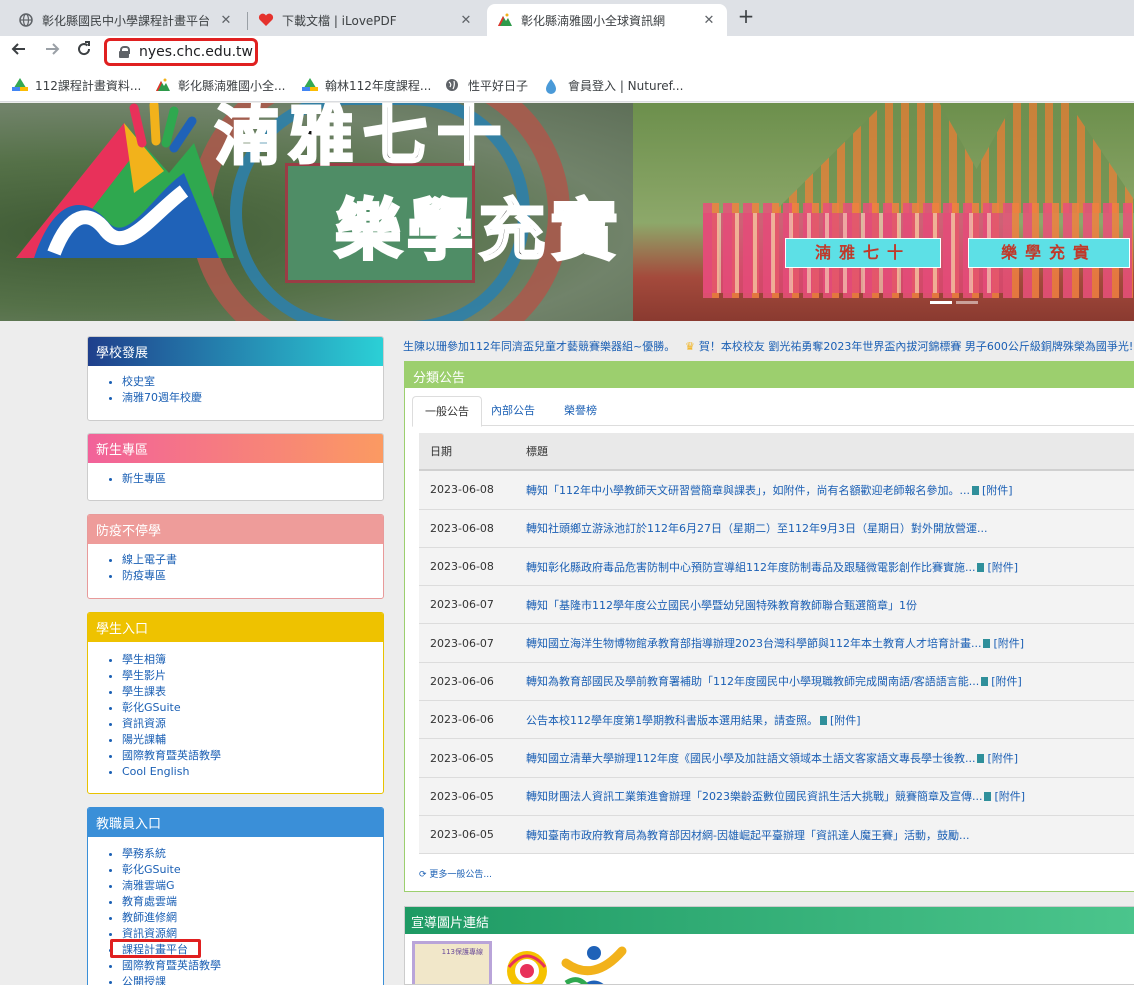 The height and width of the screenshot is (985, 1134). Describe the element at coordinates (883, 212) in the screenshot. I see `banner-crowd-photo: 湳雅七十 樂學充實` at that location.